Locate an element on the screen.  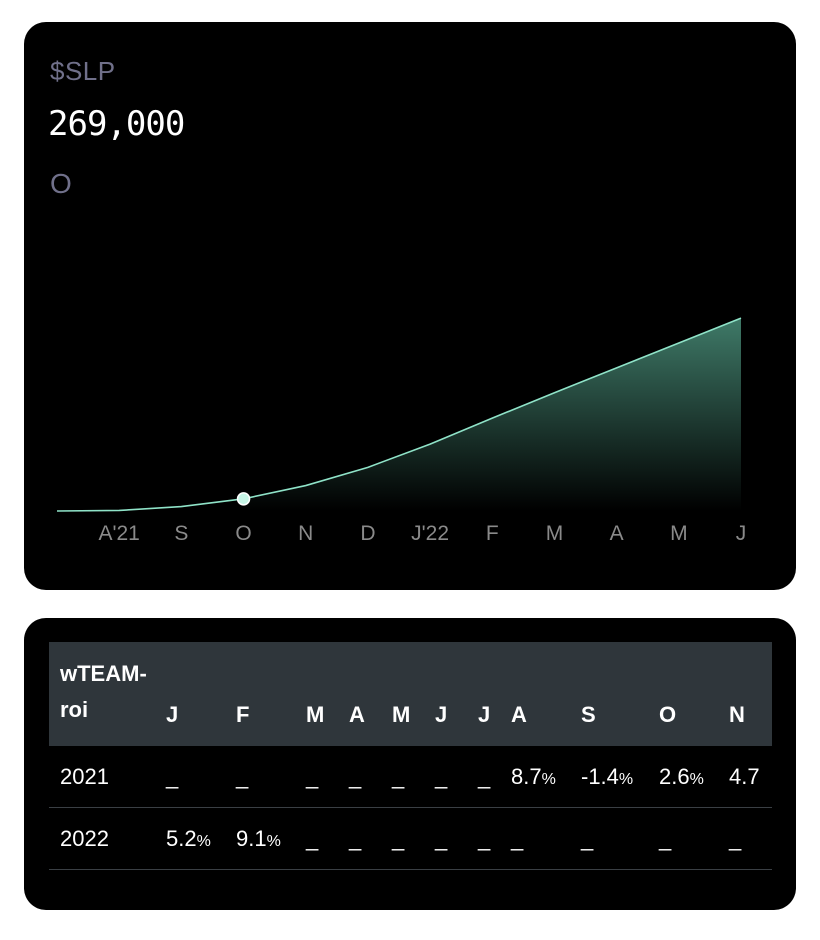
x-tick-label: O is located at coordinates (243, 533).